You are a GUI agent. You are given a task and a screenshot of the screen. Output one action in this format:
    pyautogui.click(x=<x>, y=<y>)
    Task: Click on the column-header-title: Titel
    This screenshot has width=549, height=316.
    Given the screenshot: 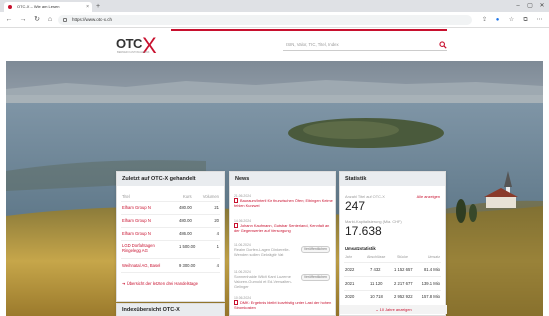 What is the action you would take?
    pyautogui.click(x=126, y=196)
    